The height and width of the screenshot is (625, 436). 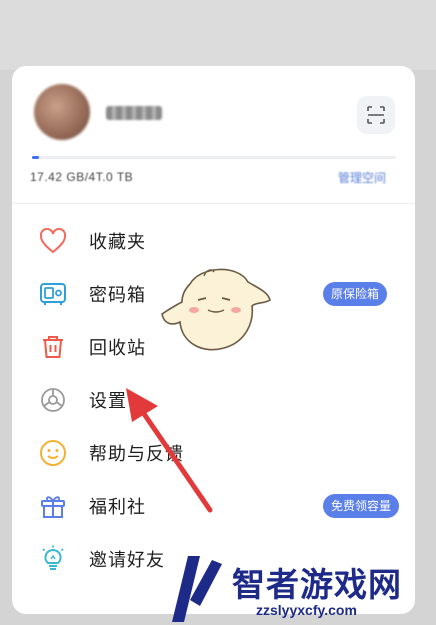 I want to click on free-capacity-badge: 免费领容量, so click(x=361, y=505).